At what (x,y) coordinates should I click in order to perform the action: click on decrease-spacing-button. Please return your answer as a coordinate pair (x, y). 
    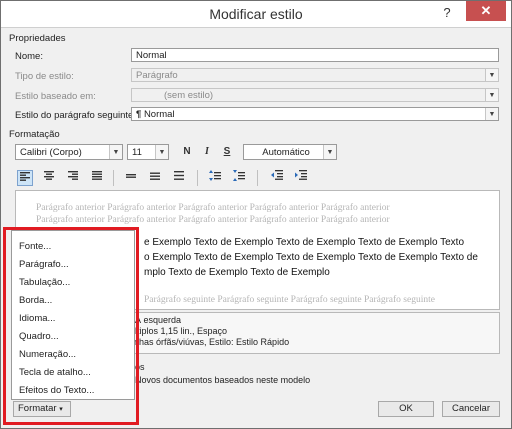
    Looking at the image, I should click on (239, 178).